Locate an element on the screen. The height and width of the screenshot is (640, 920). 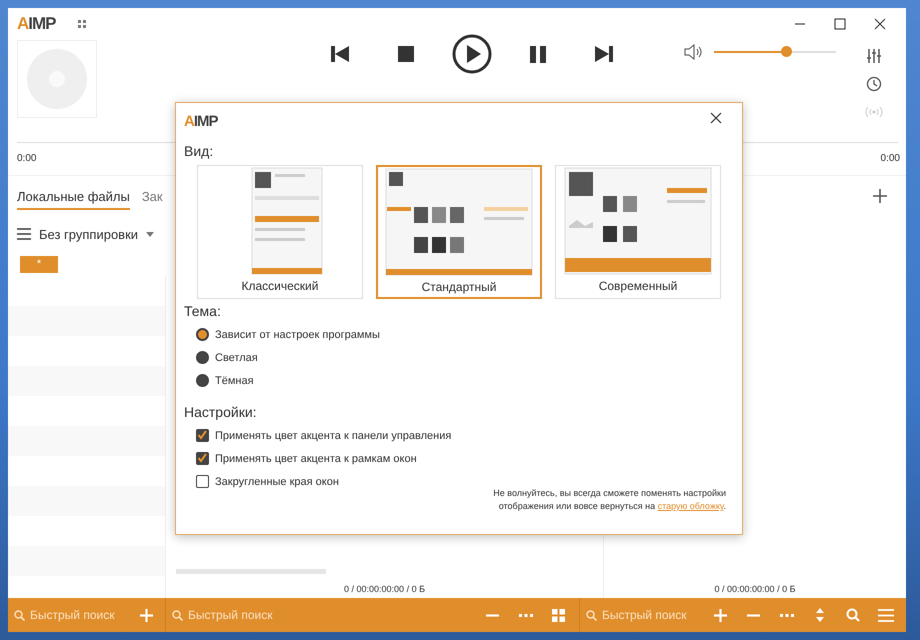
total-time: 0:00 is located at coordinates (890, 158).